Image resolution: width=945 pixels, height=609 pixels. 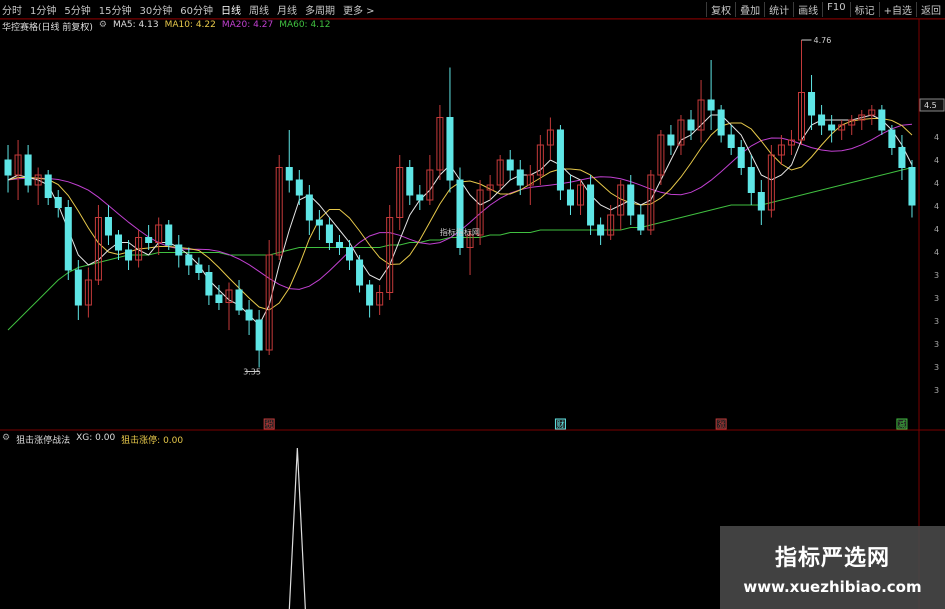 What do you see at coordinates (560, 424) in the screenshot?
I see `event-marker-label: 财` at bounding box center [560, 424].